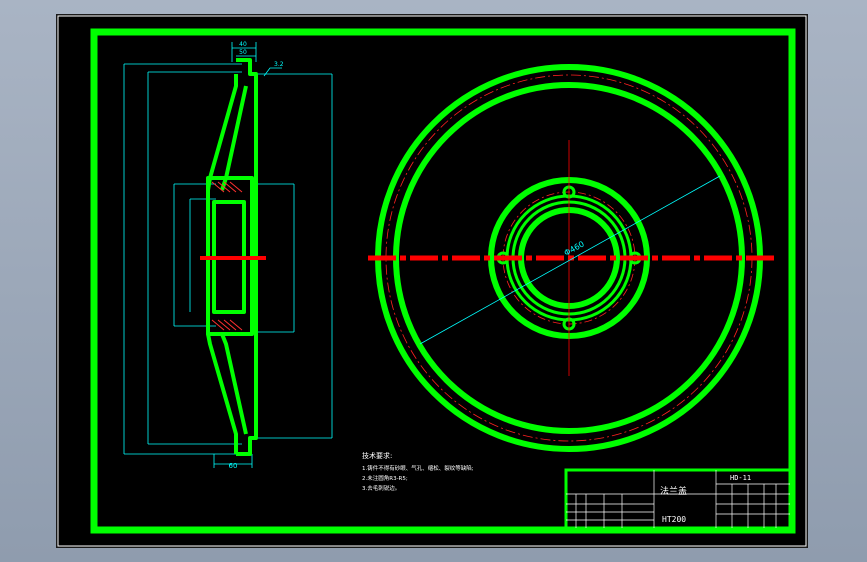  What do you see at coordinates (418, 468) in the screenshot?
I see `notes-line-1: 1.铸件不得有砂眼、气孔、缩松、裂纹等缺陷;` at bounding box center [418, 468].